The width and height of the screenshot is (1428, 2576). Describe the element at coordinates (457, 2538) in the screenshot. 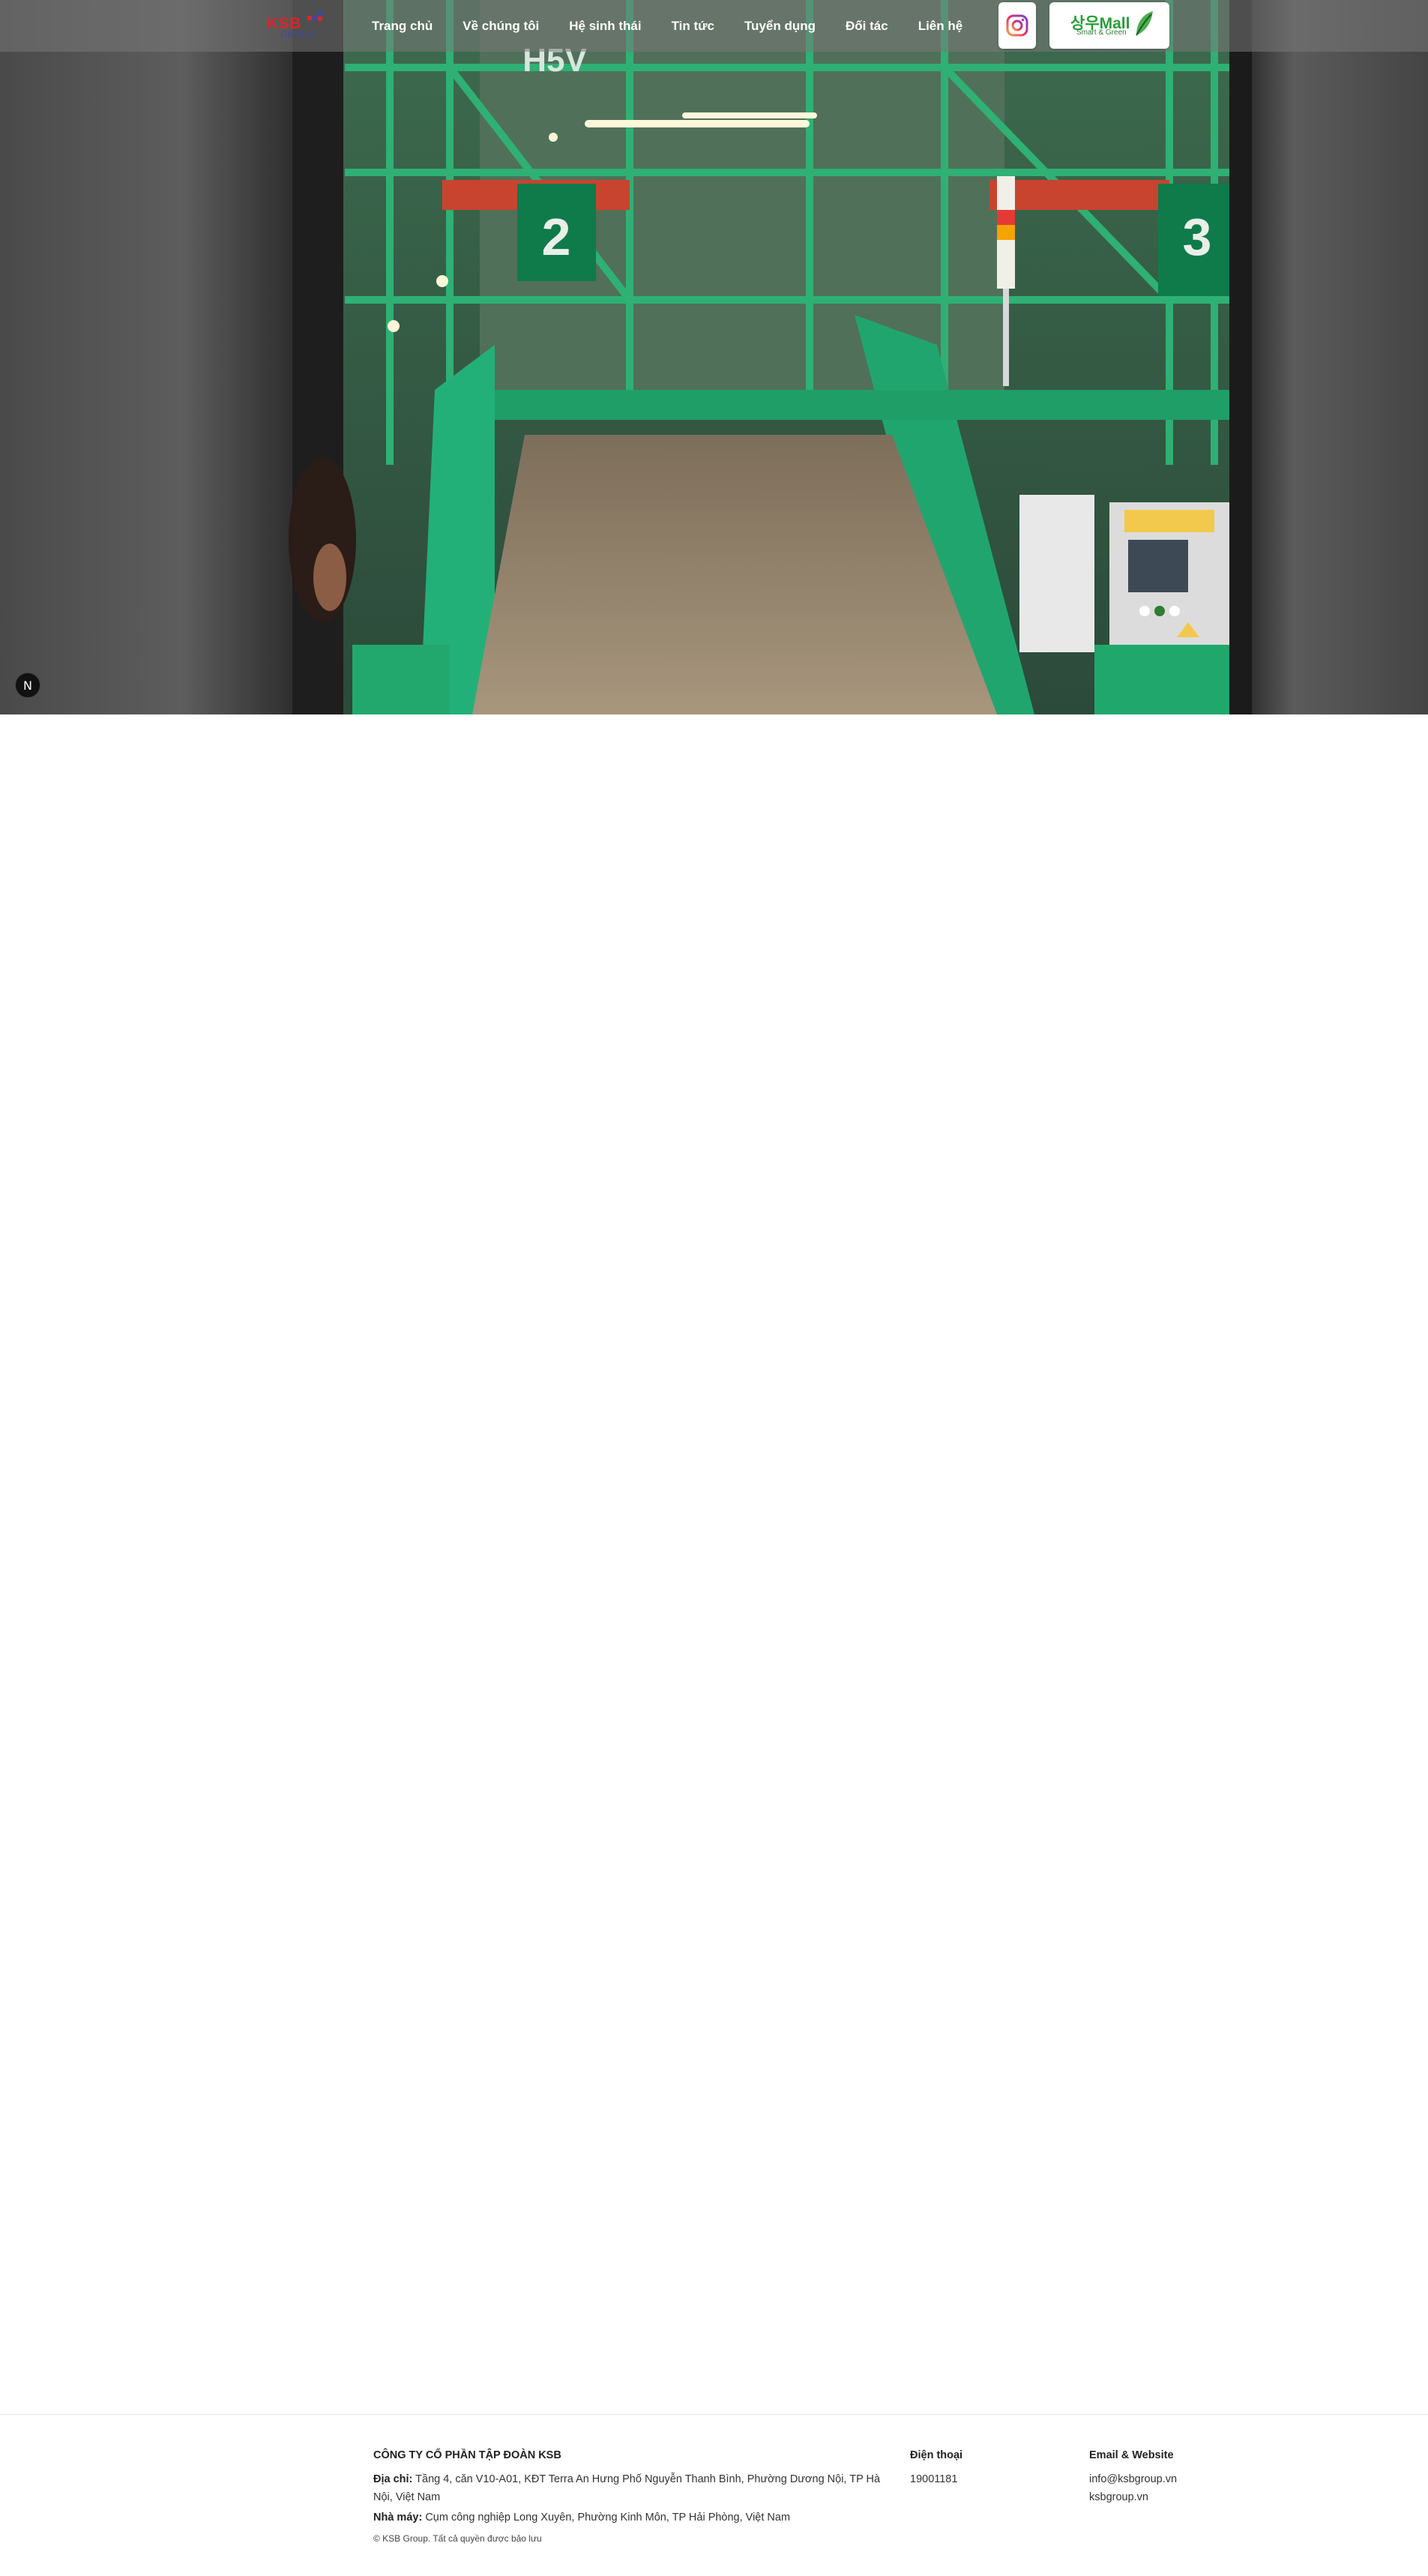

I see `copyright: © KSB Group. Tất cả quyền được bảo lưu` at that location.